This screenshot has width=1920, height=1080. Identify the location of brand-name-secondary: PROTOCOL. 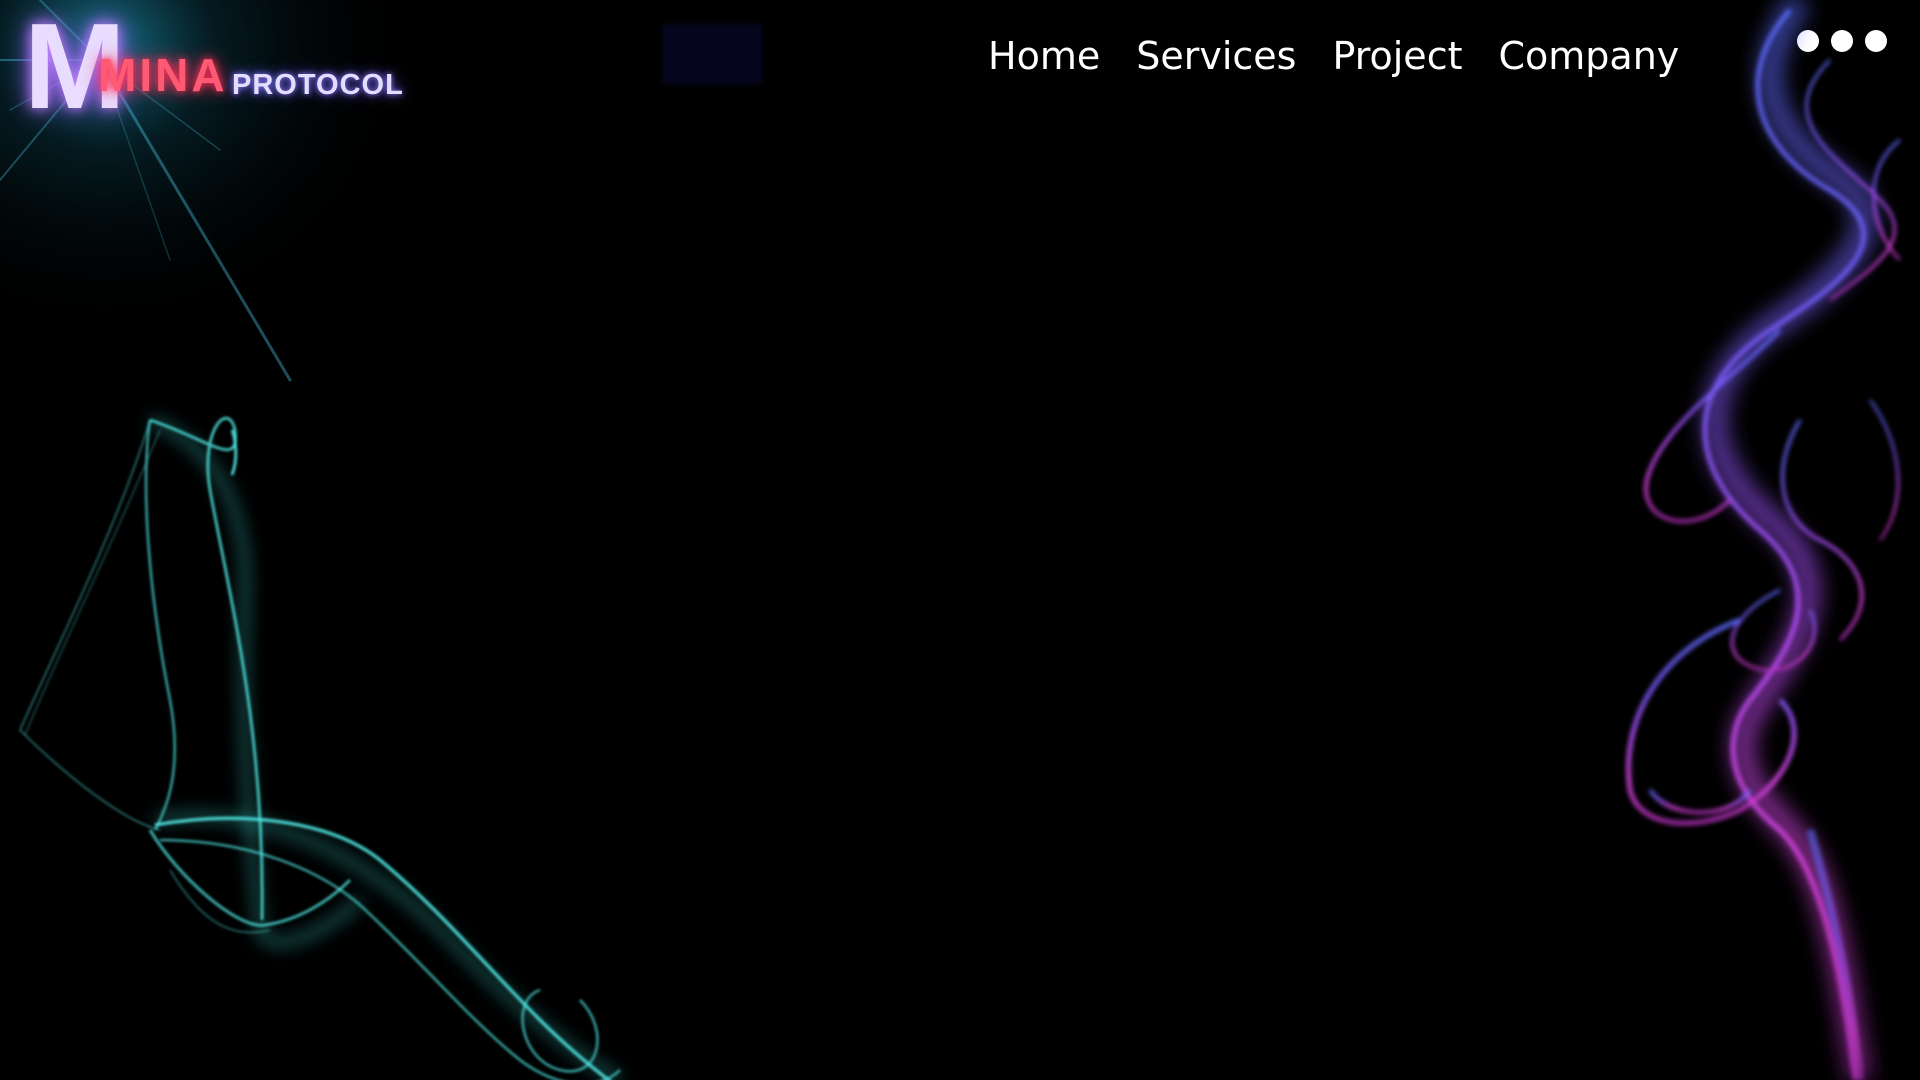
(318, 85).